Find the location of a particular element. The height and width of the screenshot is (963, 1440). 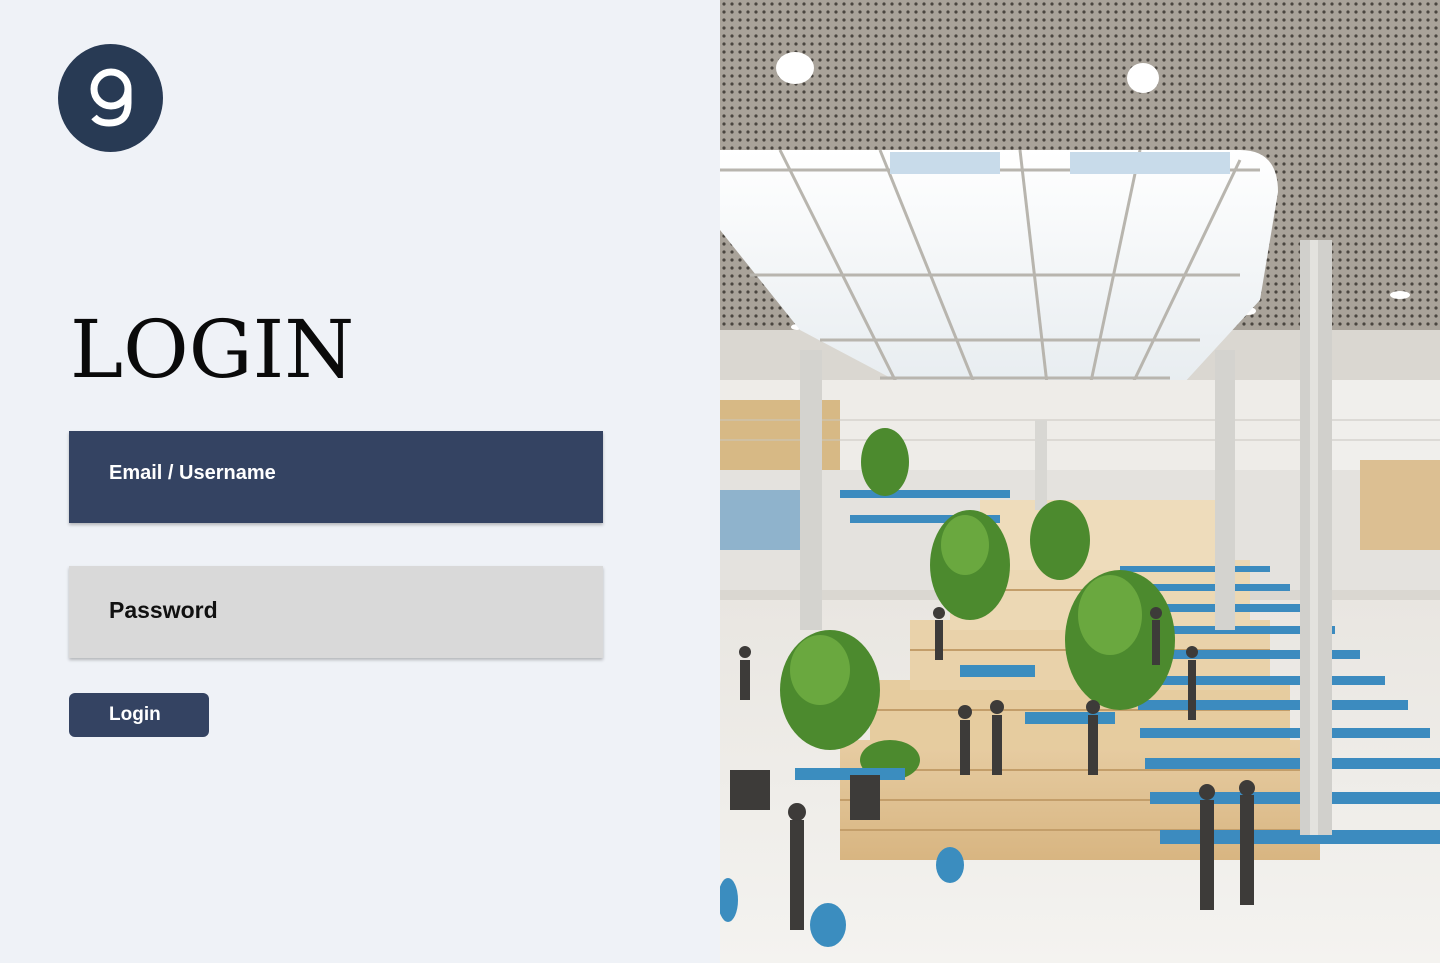

email-field-placeholder: Email / Username is located at coordinates (192, 472).